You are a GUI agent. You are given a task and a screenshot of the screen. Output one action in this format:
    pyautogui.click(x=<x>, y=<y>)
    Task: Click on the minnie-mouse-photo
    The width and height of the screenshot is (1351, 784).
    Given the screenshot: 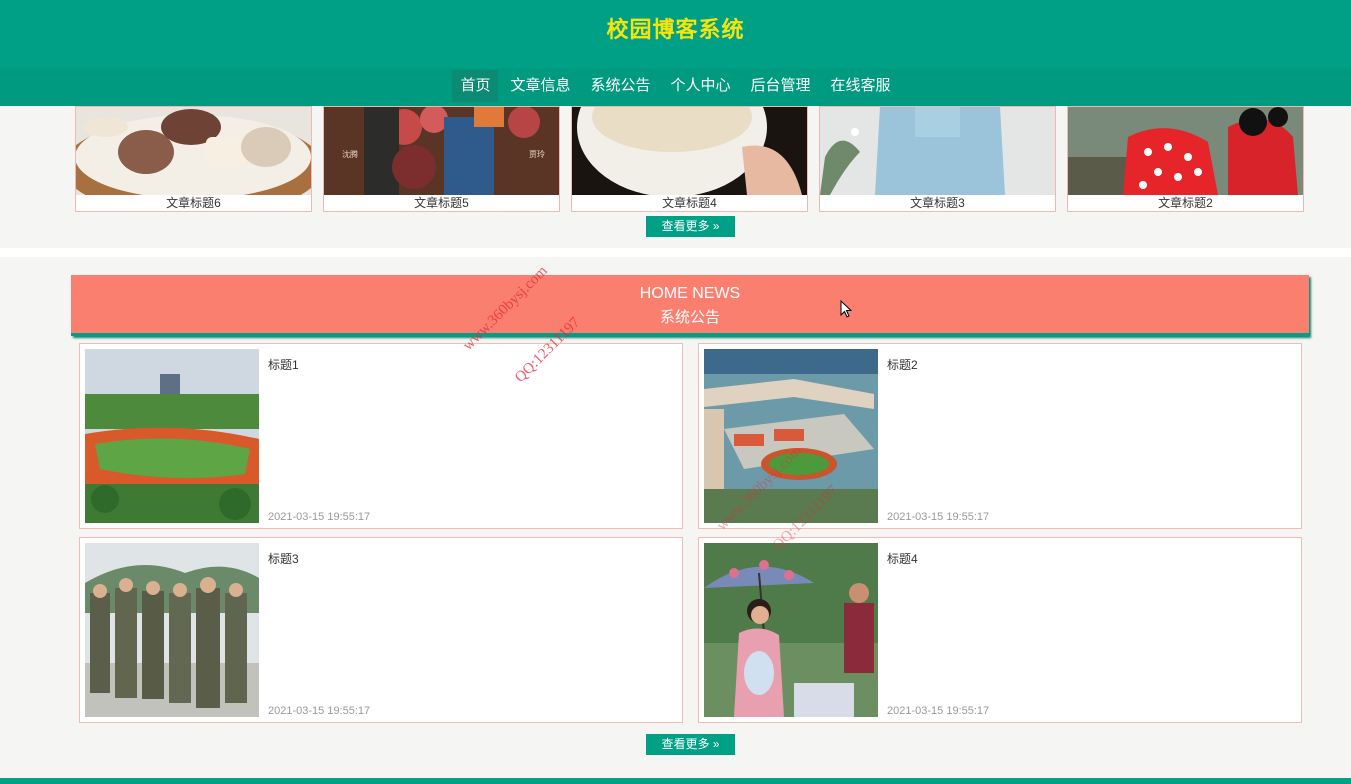 What is the action you would take?
    pyautogui.click(x=1185, y=151)
    